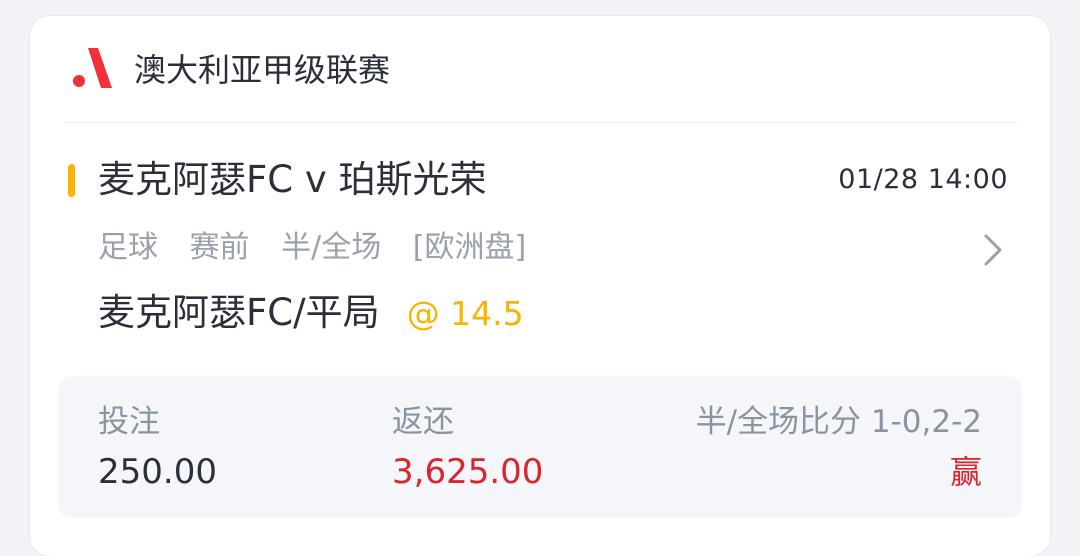 Image resolution: width=1080 pixels, height=556 pixels. I want to click on league-logo-icon, so click(92, 68).